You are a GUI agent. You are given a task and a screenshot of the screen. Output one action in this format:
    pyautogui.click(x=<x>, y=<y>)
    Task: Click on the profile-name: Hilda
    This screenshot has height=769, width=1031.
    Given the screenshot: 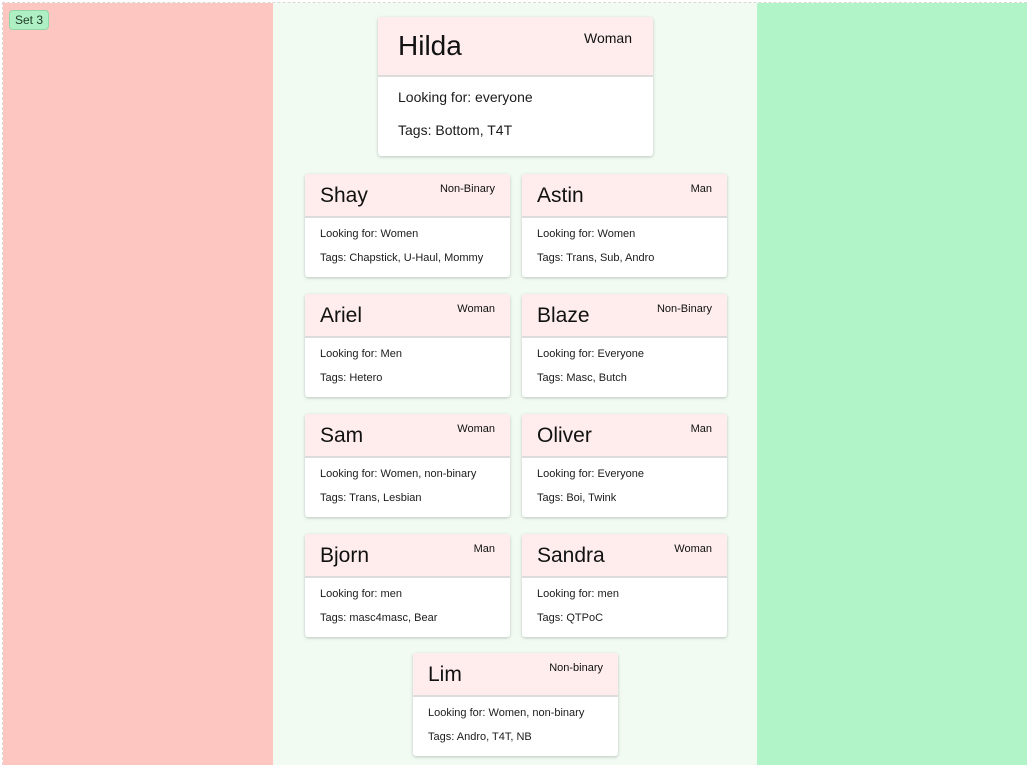 What is the action you would take?
    pyautogui.click(x=430, y=45)
    